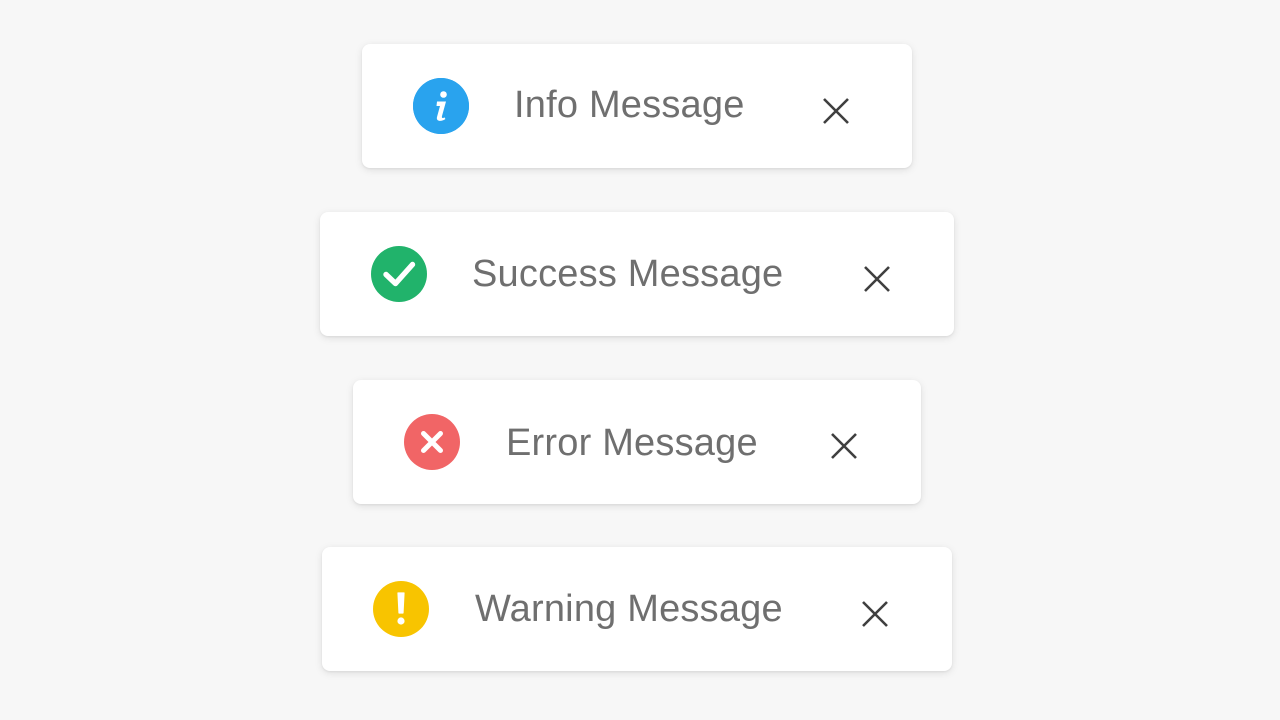 Image resolution: width=1280 pixels, height=720 pixels. Describe the element at coordinates (432, 442) in the screenshot. I see `error-x-icon` at that location.